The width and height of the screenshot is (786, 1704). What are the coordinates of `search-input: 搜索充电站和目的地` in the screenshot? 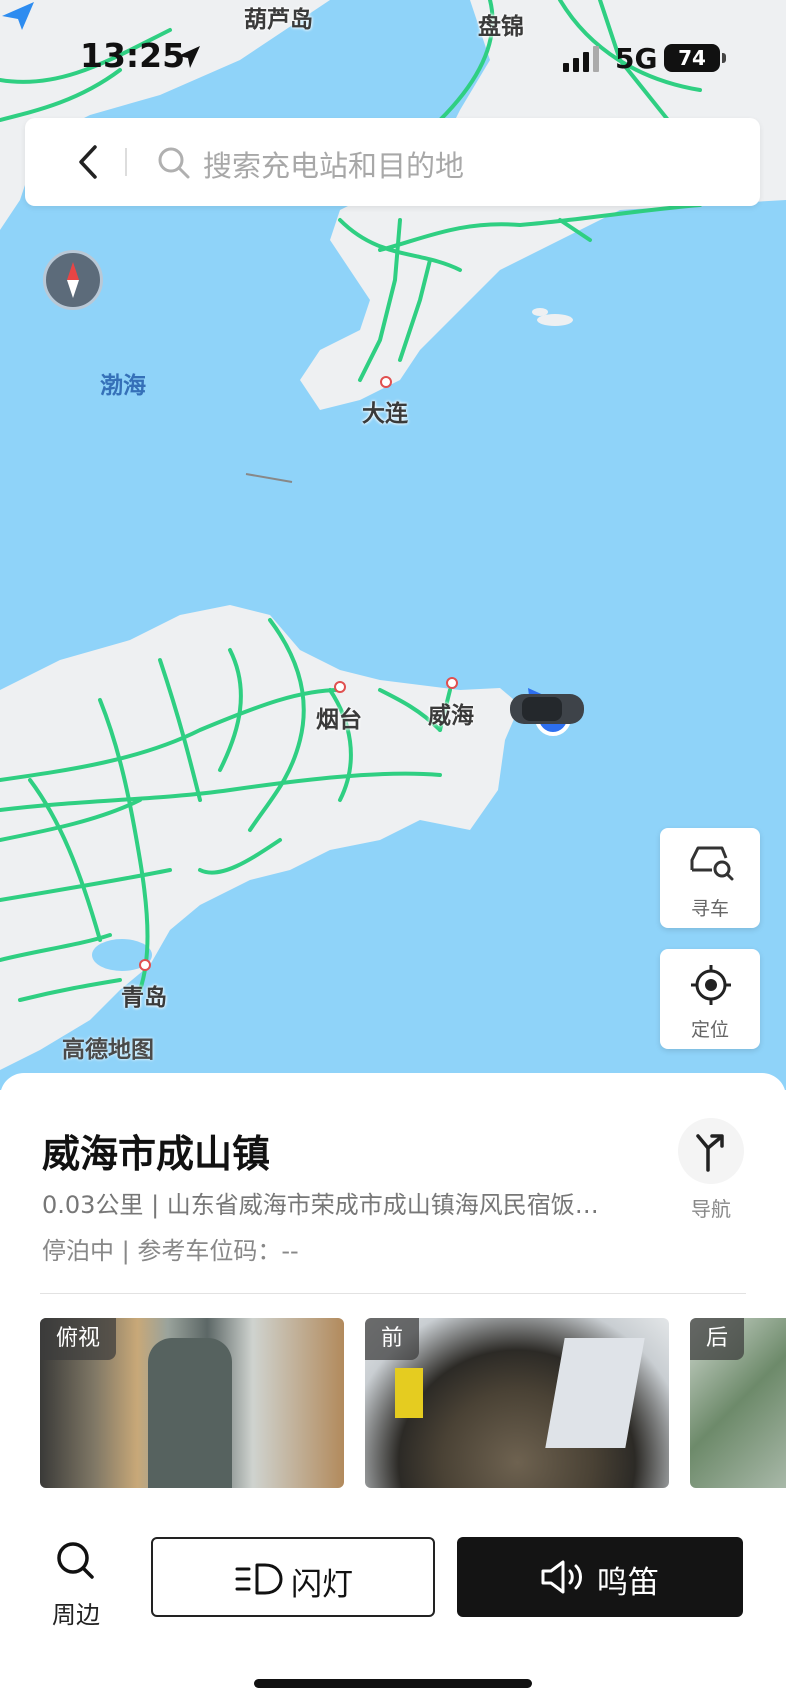 It's located at (333, 164).